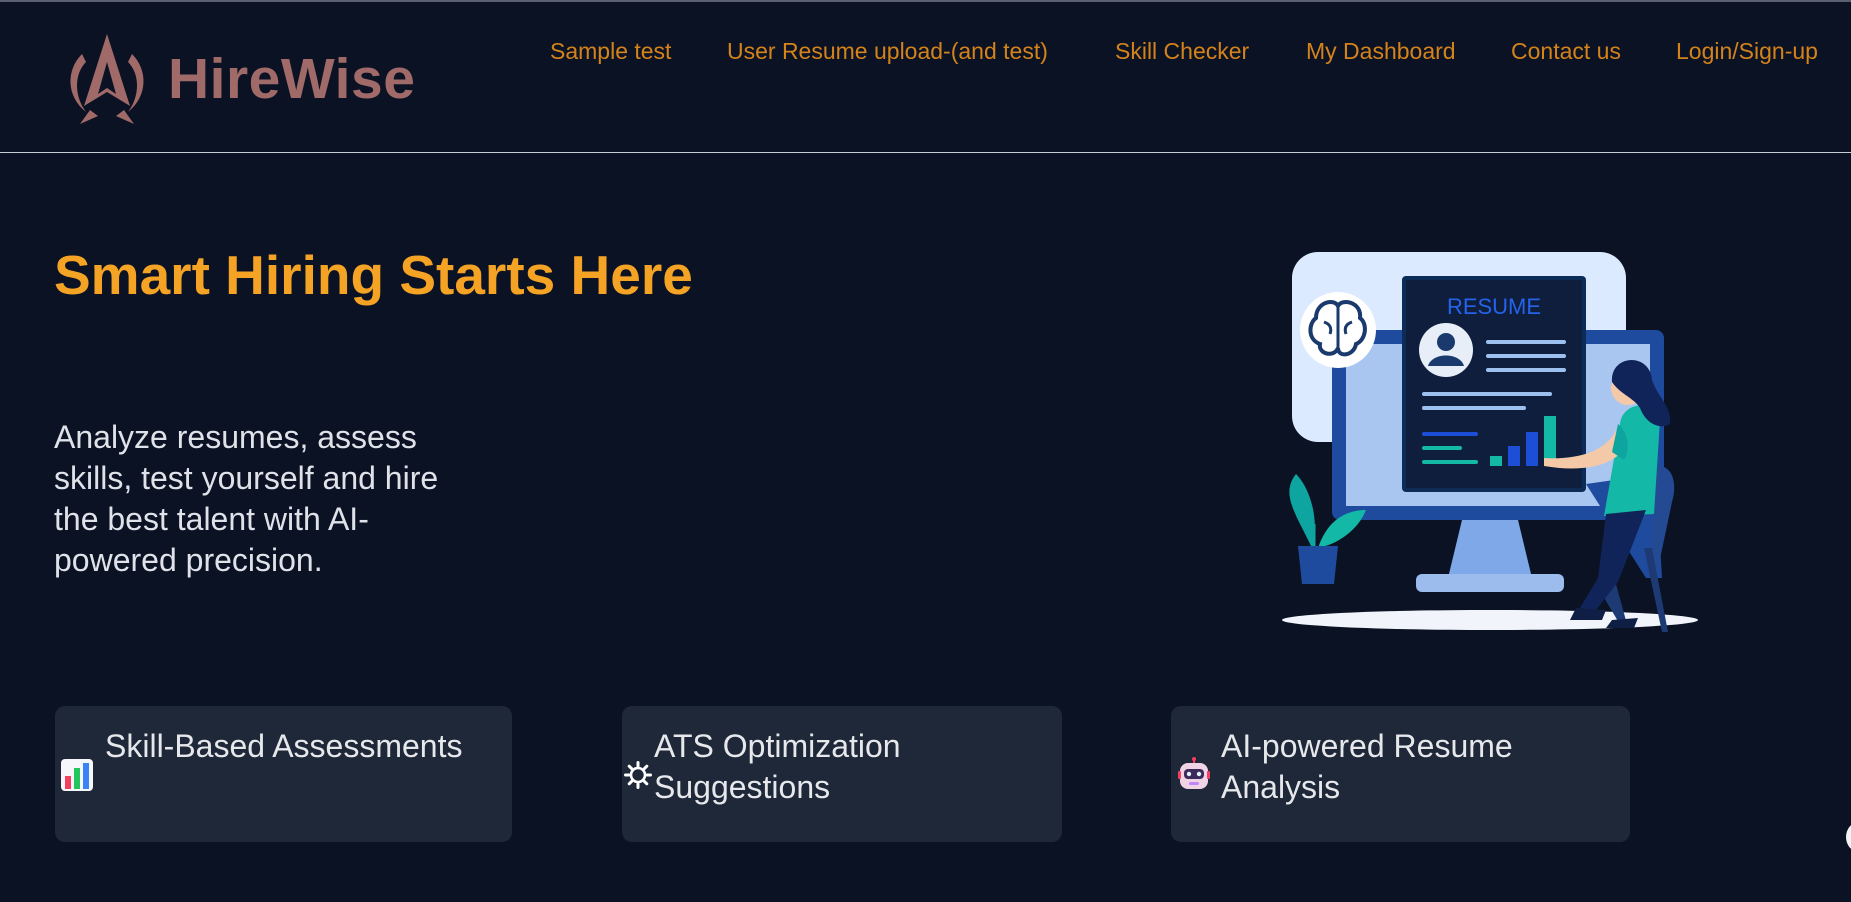 The height and width of the screenshot is (902, 1851). I want to click on hero-illustration: RESUME, so click(1490, 442).